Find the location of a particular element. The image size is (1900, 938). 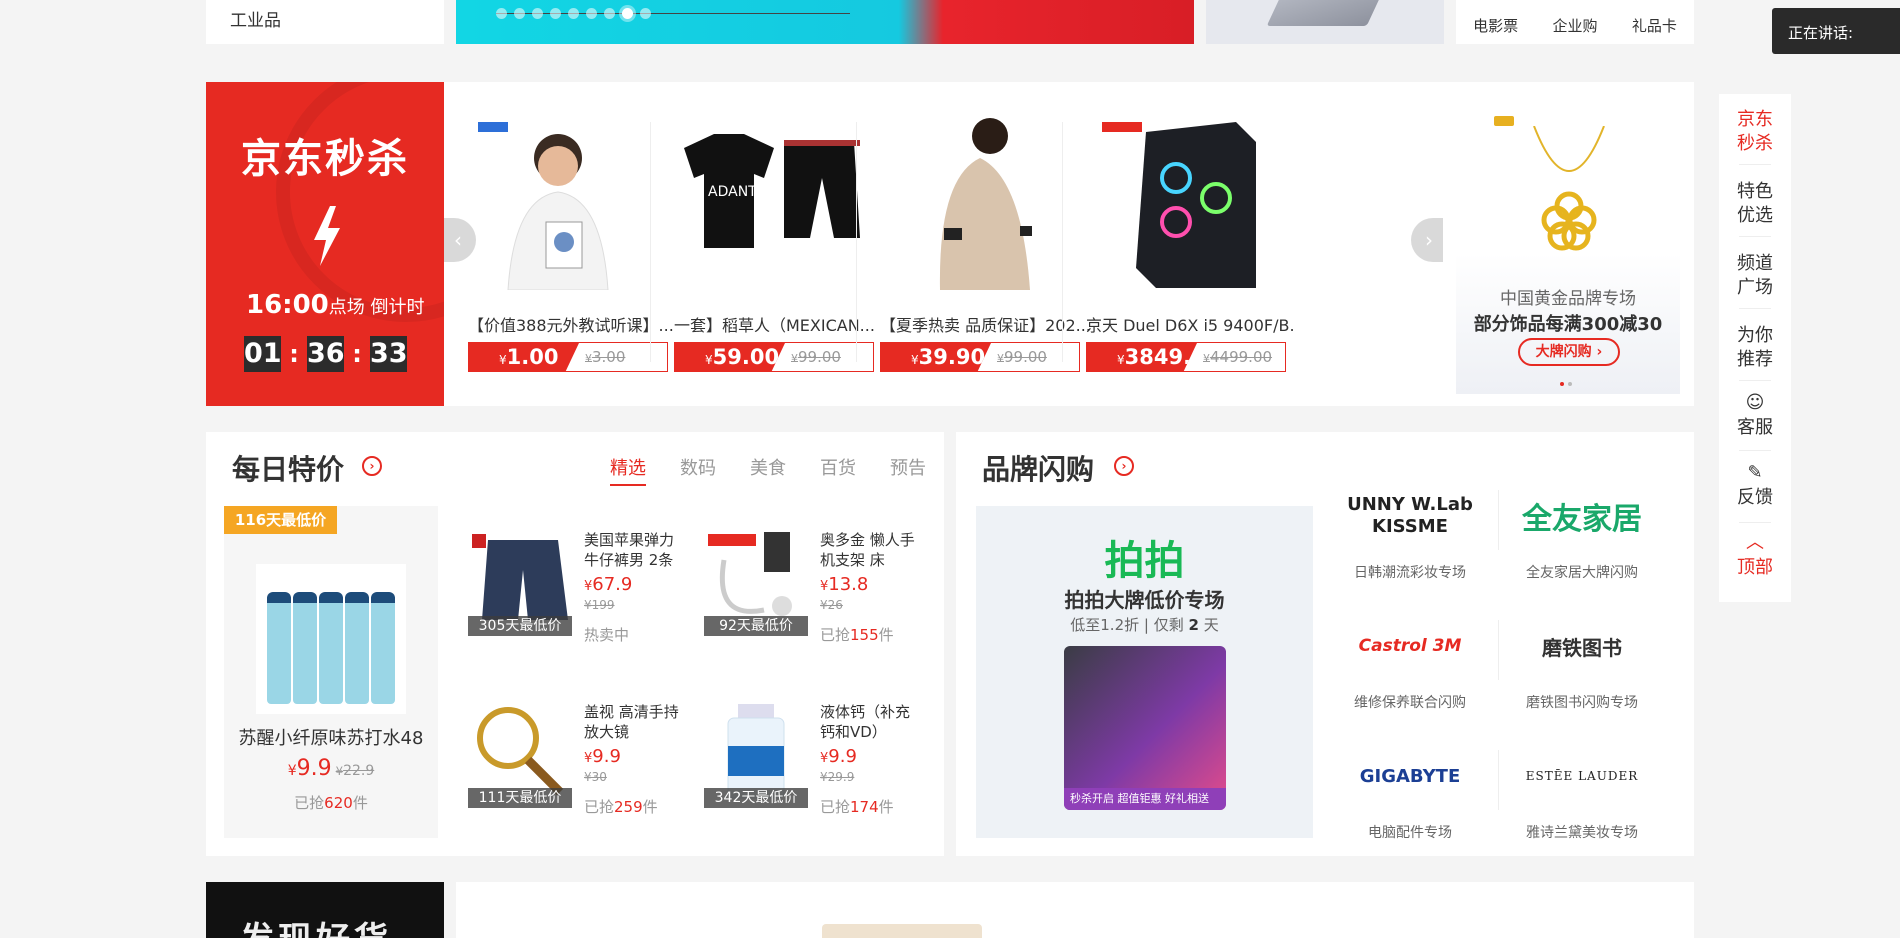

tab-preview: 预告 is located at coordinates (908, 470).